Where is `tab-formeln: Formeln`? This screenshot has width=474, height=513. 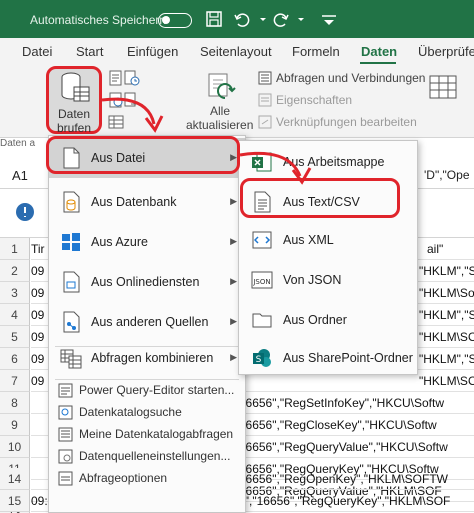 tab-formeln: Formeln is located at coordinates (316, 51).